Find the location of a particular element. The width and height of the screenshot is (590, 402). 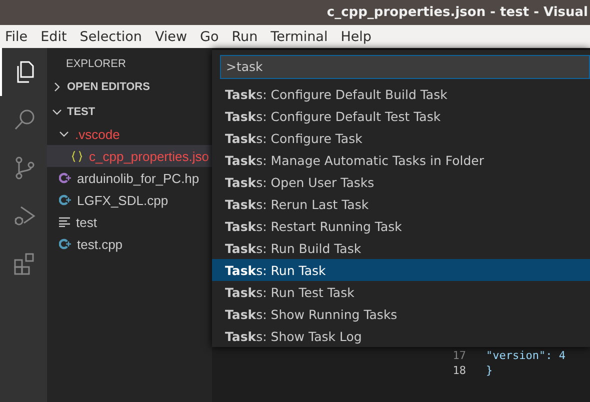

command-item: Tasks: Configure Default Test Task is located at coordinates (401, 116).